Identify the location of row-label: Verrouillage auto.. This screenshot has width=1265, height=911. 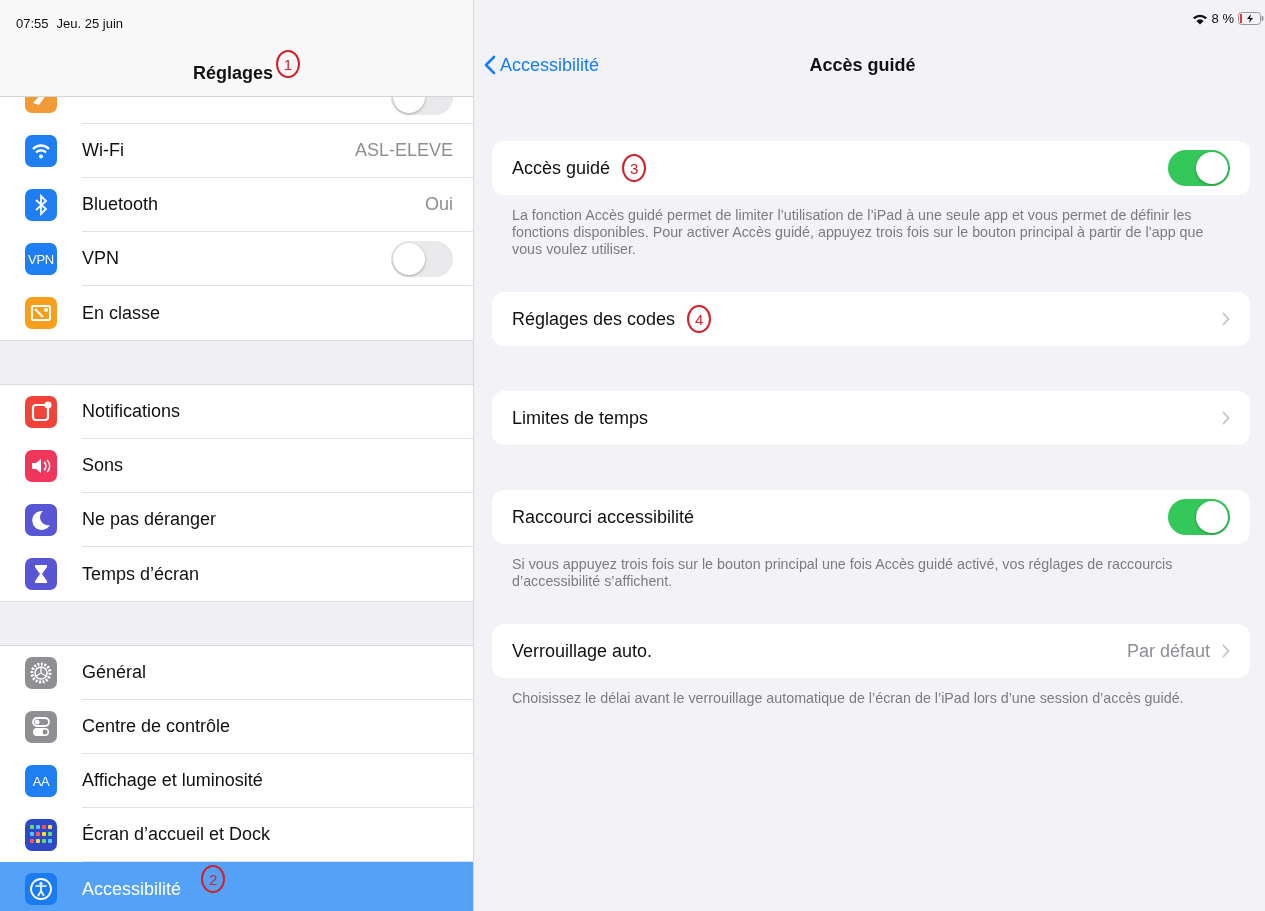
(582, 651).